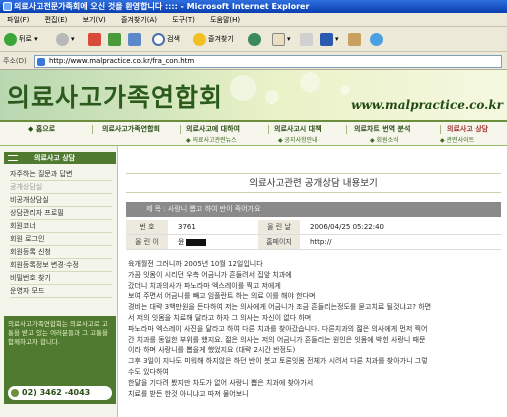 The image size is (507, 417). Describe the element at coordinates (61, 213) in the screenshot. I see `sidebar-item-admin-profile: 상담관리자 프로필` at that location.